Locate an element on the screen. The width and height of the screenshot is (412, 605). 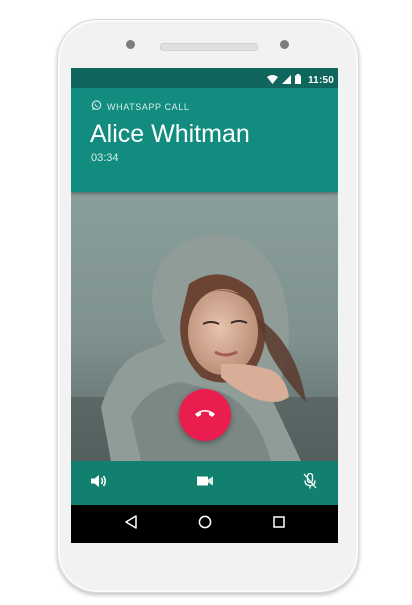
call-duration: 03:34 is located at coordinates (105, 158).